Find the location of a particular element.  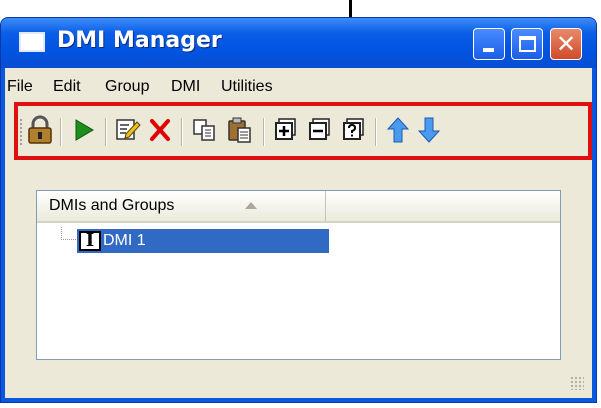

delete-icon is located at coordinates (160, 130).